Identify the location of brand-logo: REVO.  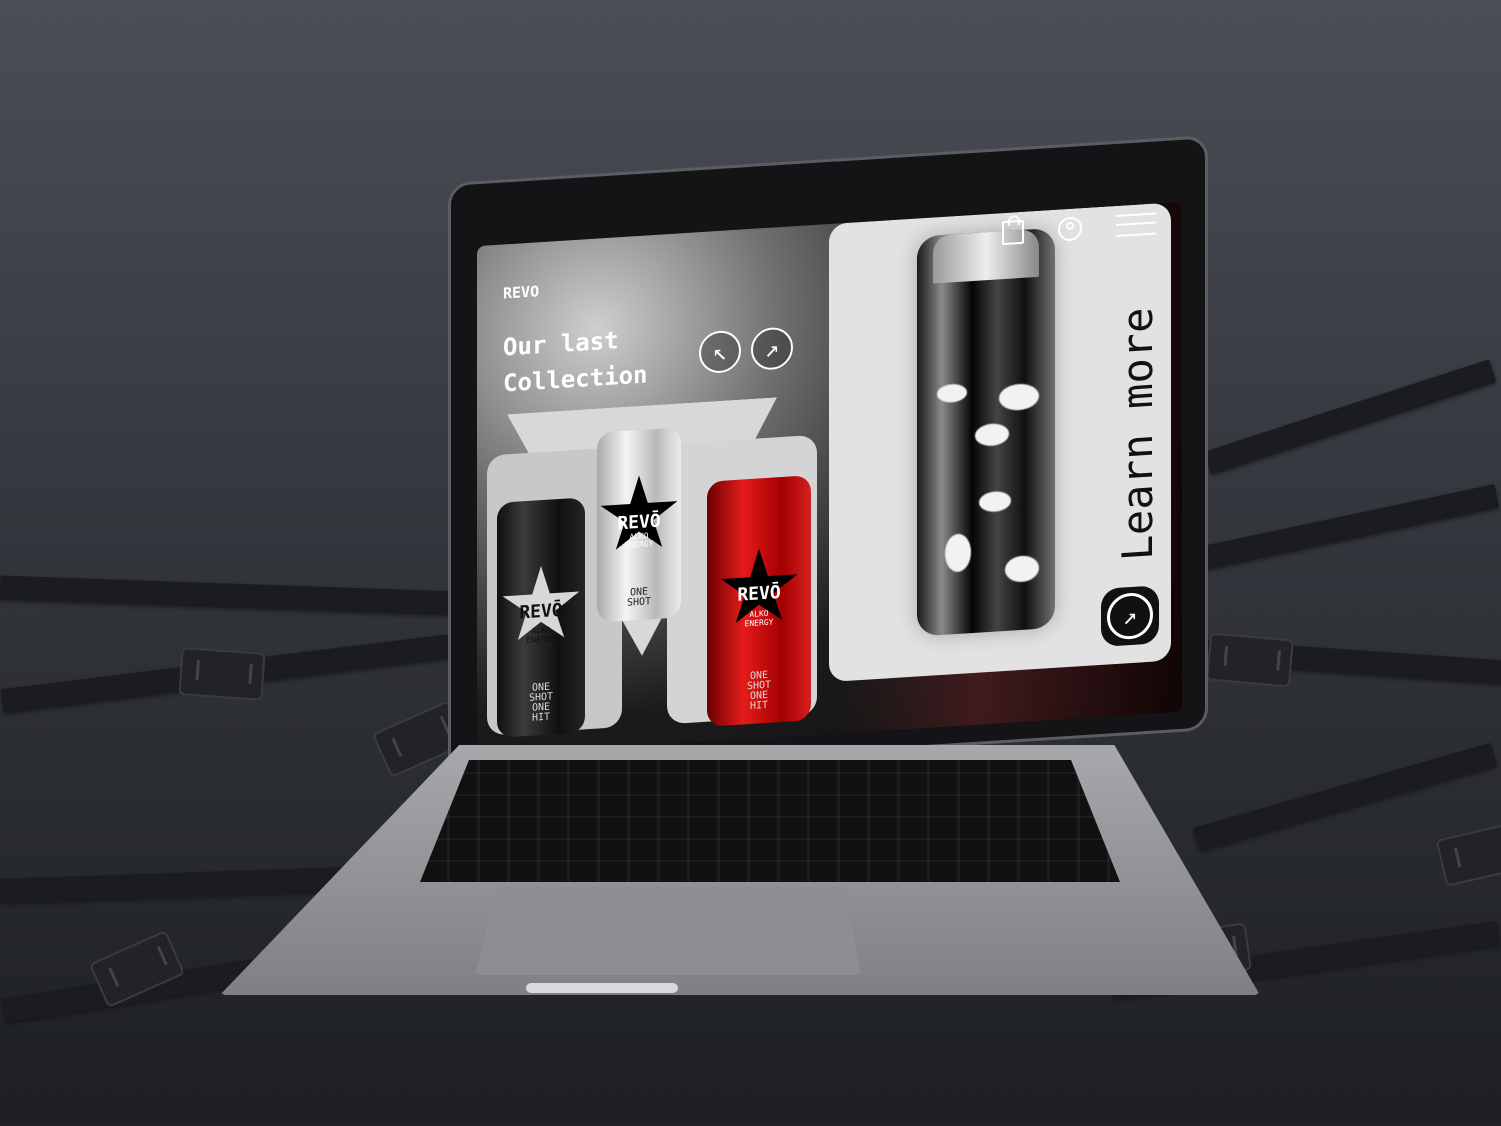
(521, 292).